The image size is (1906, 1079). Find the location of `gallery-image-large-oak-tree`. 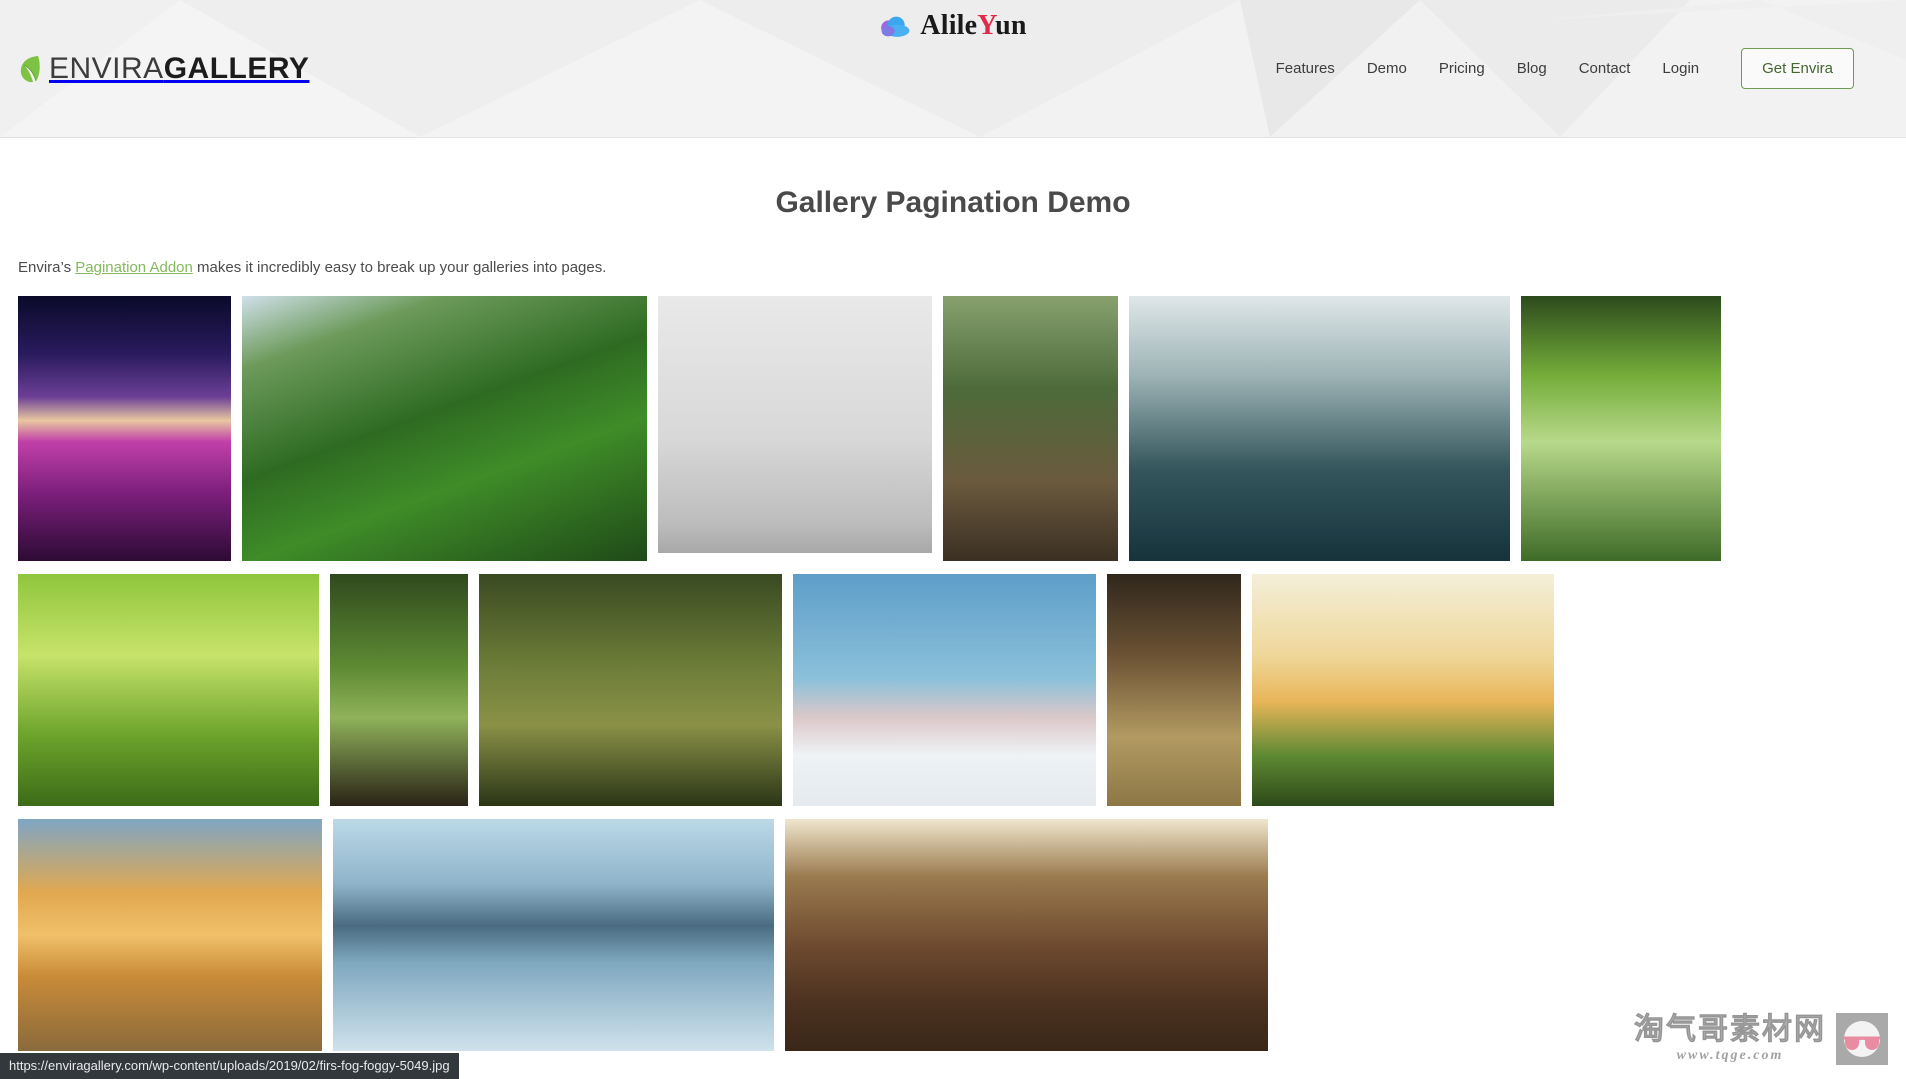

gallery-image-large-oak-tree is located at coordinates (630, 690).